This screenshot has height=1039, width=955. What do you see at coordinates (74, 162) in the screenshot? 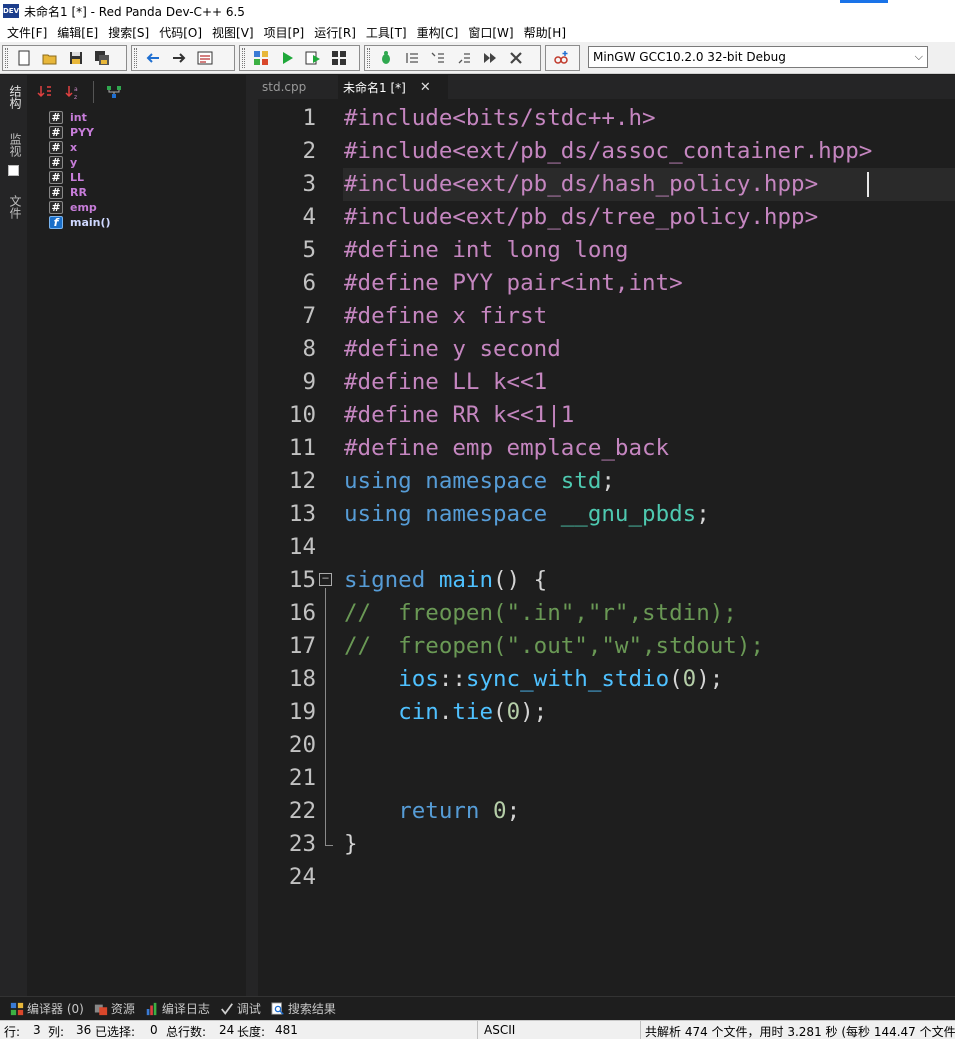
I see `list-item-label: y` at bounding box center [74, 162].